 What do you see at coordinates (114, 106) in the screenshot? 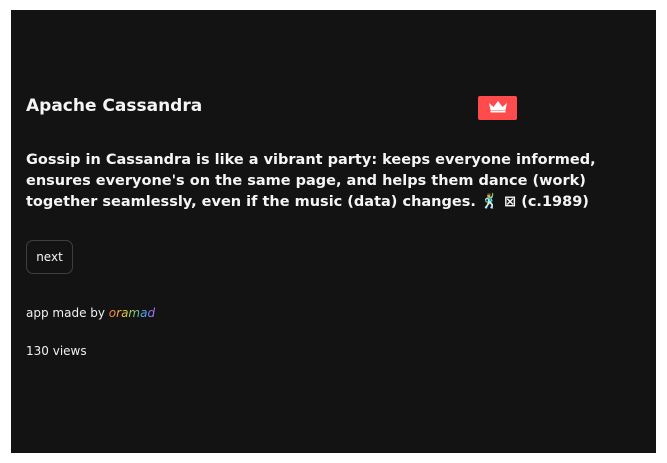
I see `page-title: Apache Cassandra` at bounding box center [114, 106].